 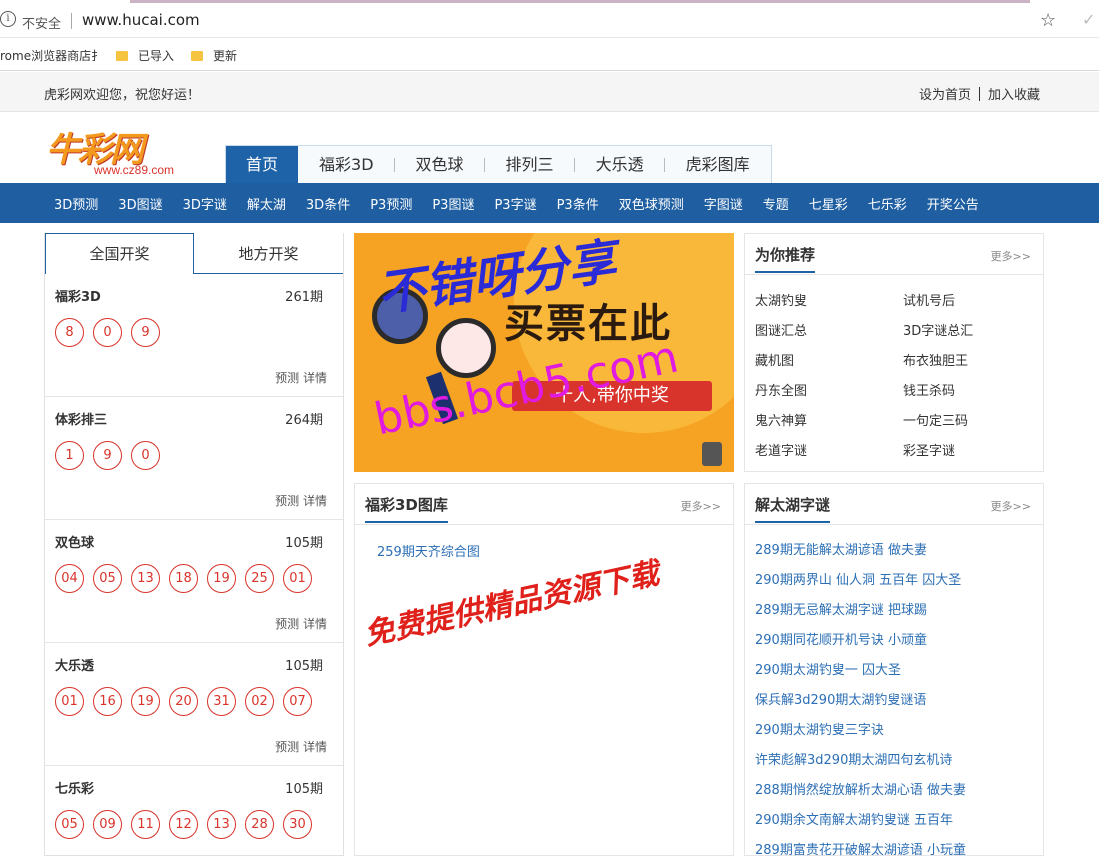 I want to click on bookmark-webstore: rome浏览器商店扌, so click(x=51, y=55).